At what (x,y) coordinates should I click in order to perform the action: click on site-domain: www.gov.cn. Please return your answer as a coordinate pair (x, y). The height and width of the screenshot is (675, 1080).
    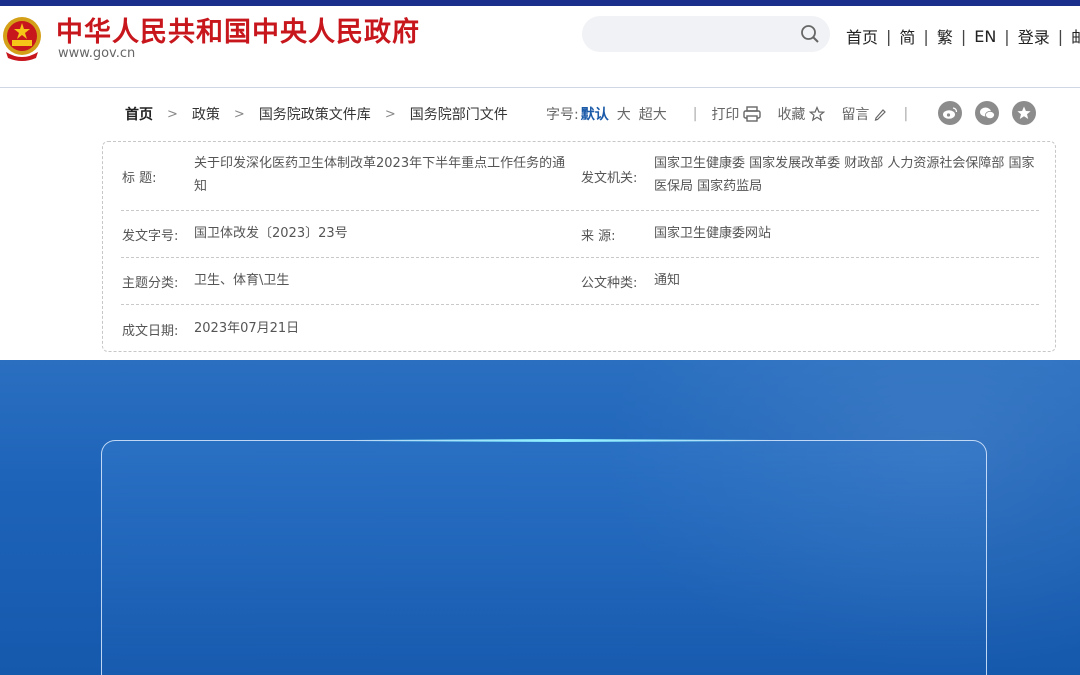
    Looking at the image, I should click on (97, 53).